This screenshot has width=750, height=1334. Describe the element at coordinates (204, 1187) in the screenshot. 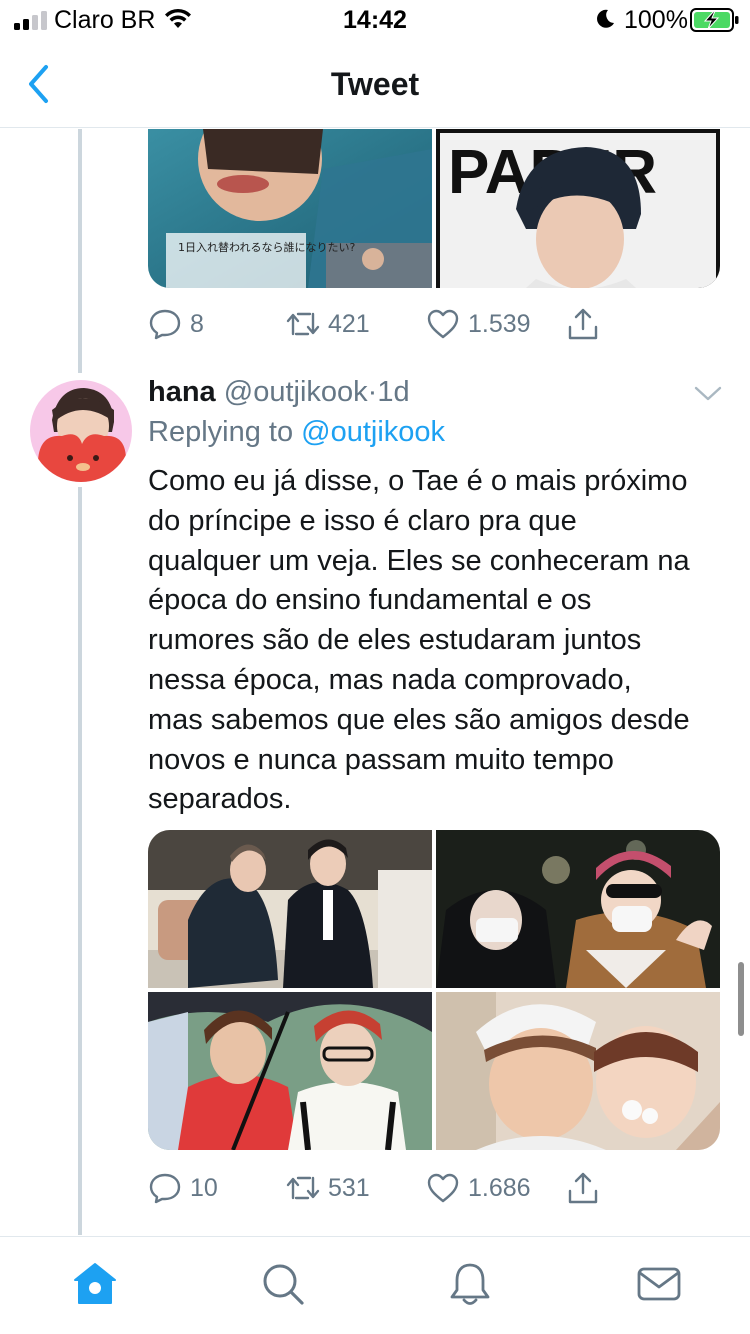

I see `reply-count: 10` at that location.